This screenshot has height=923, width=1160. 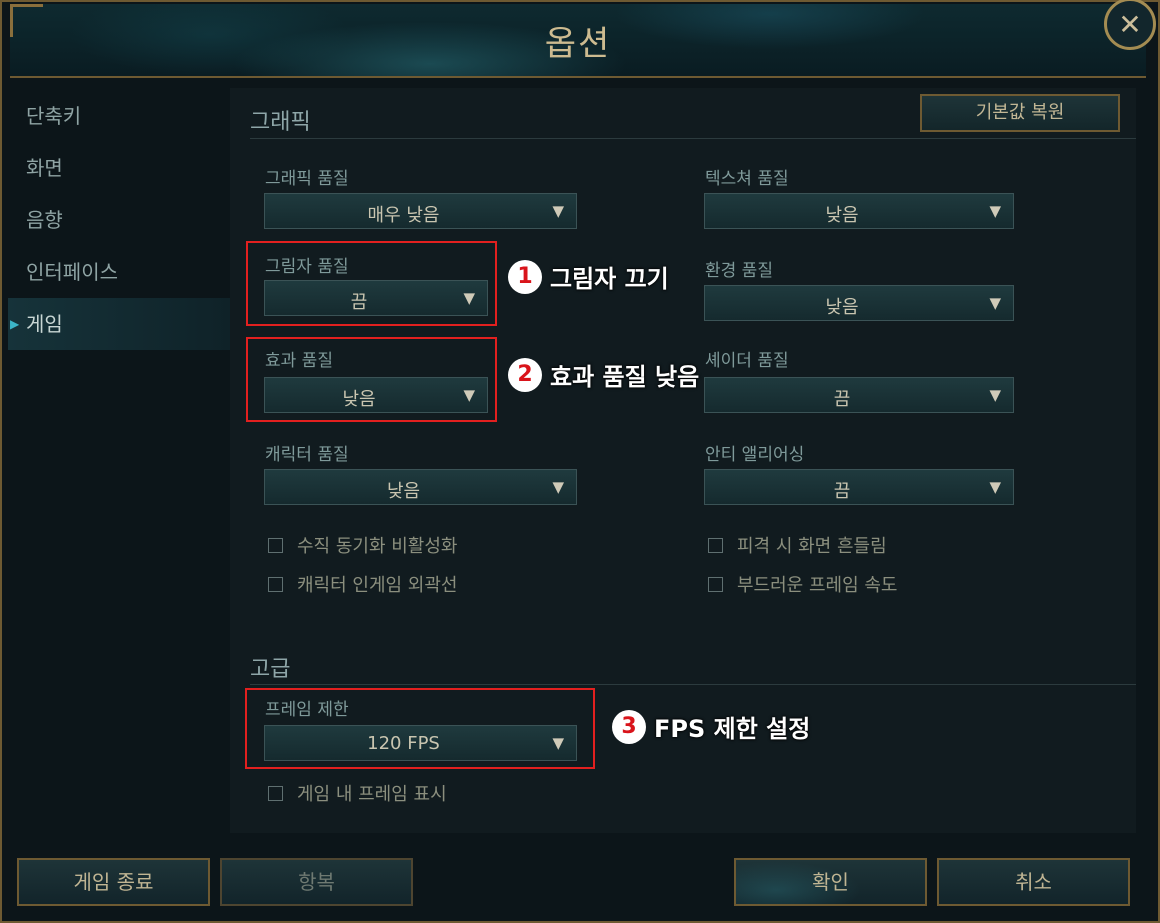 I want to click on texture-quality-label: 텍스쳐 품질, so click(x=747, y=179).